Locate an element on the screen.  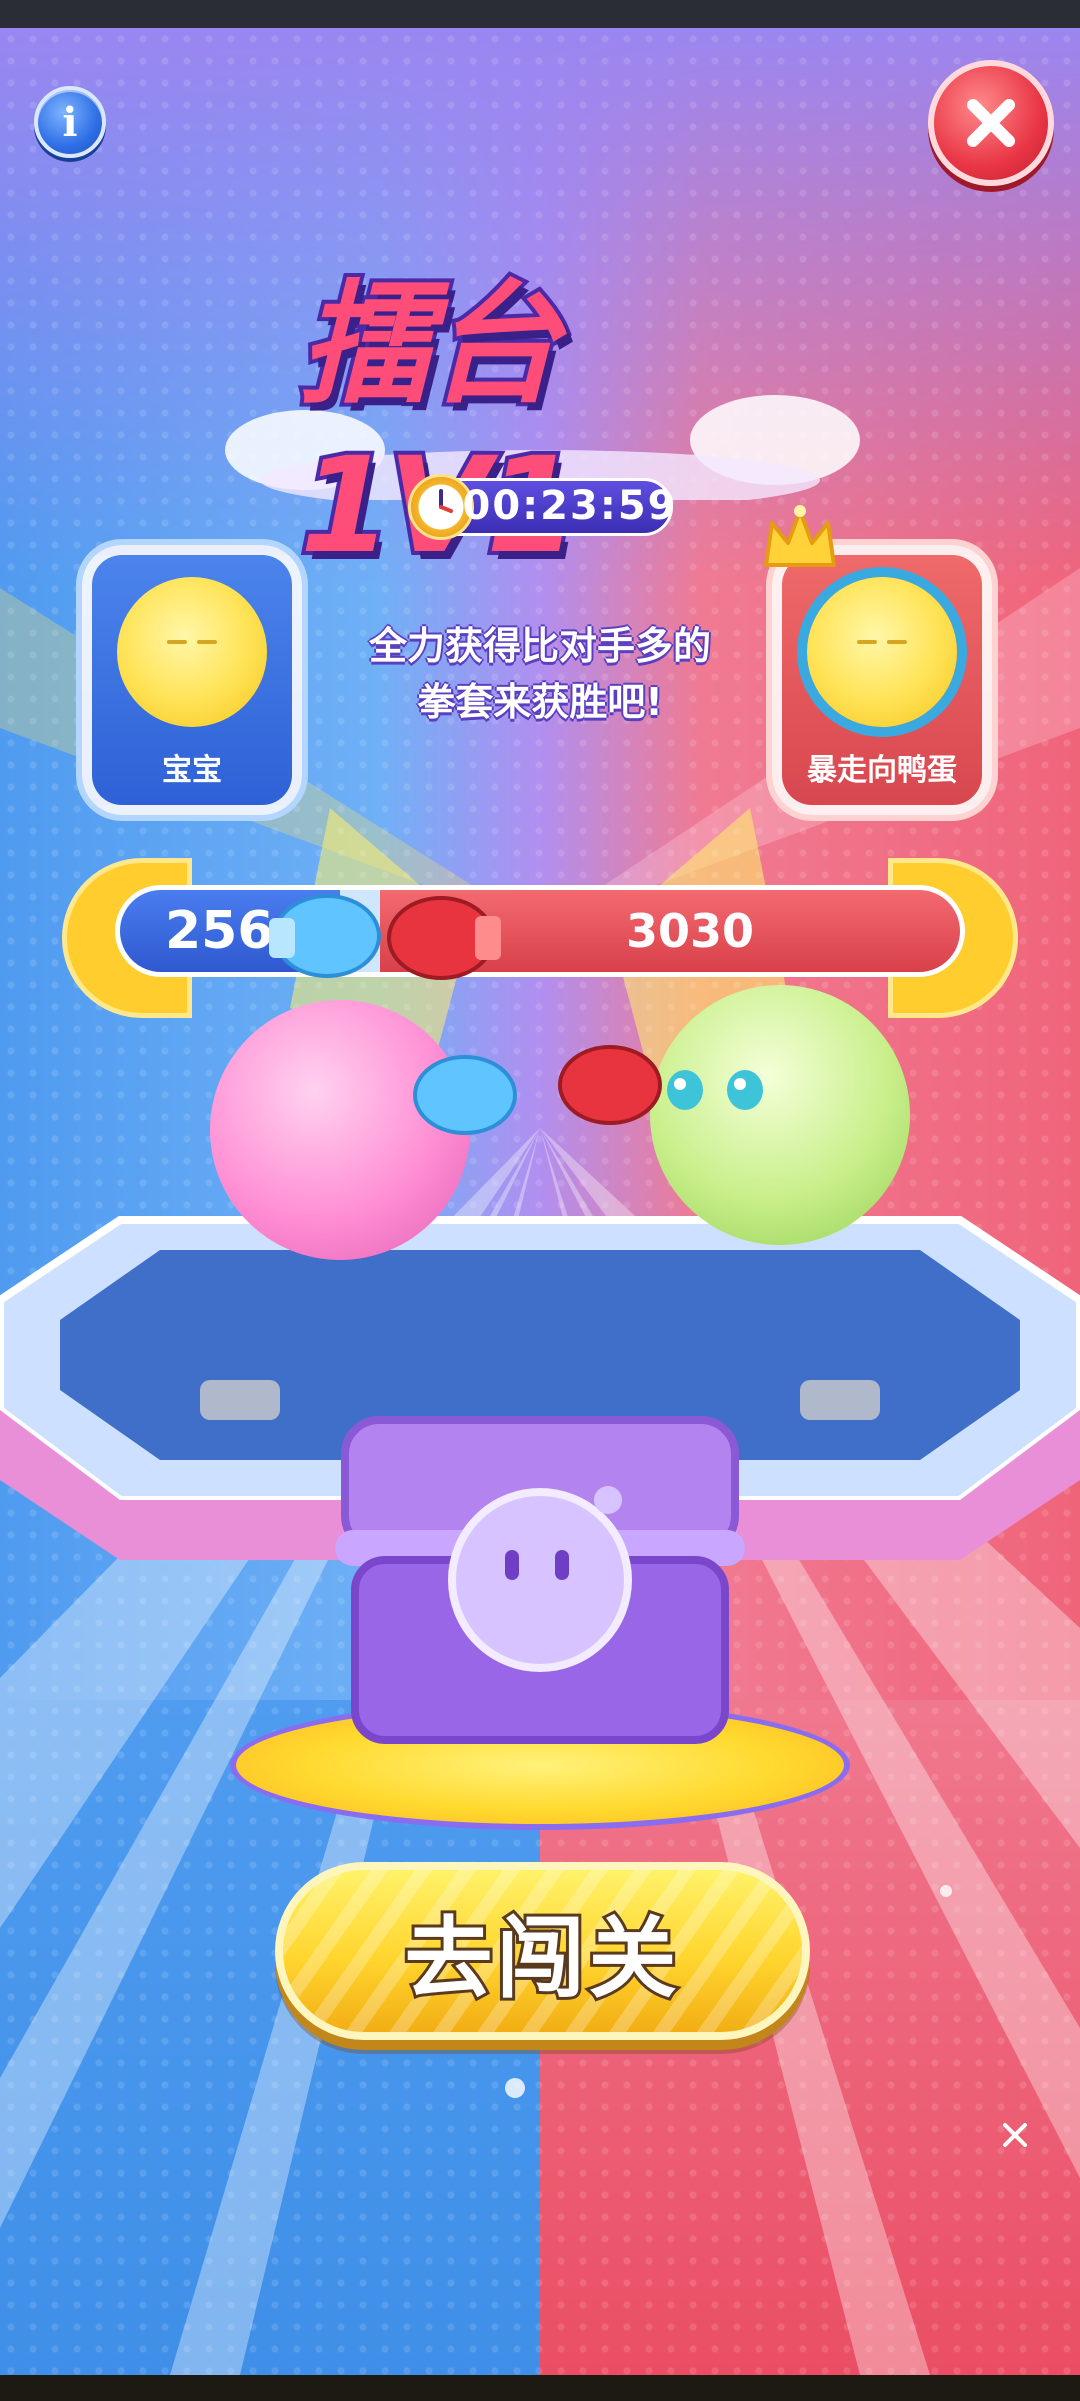
score-right: 3030 is located at coordinates (690, 931).